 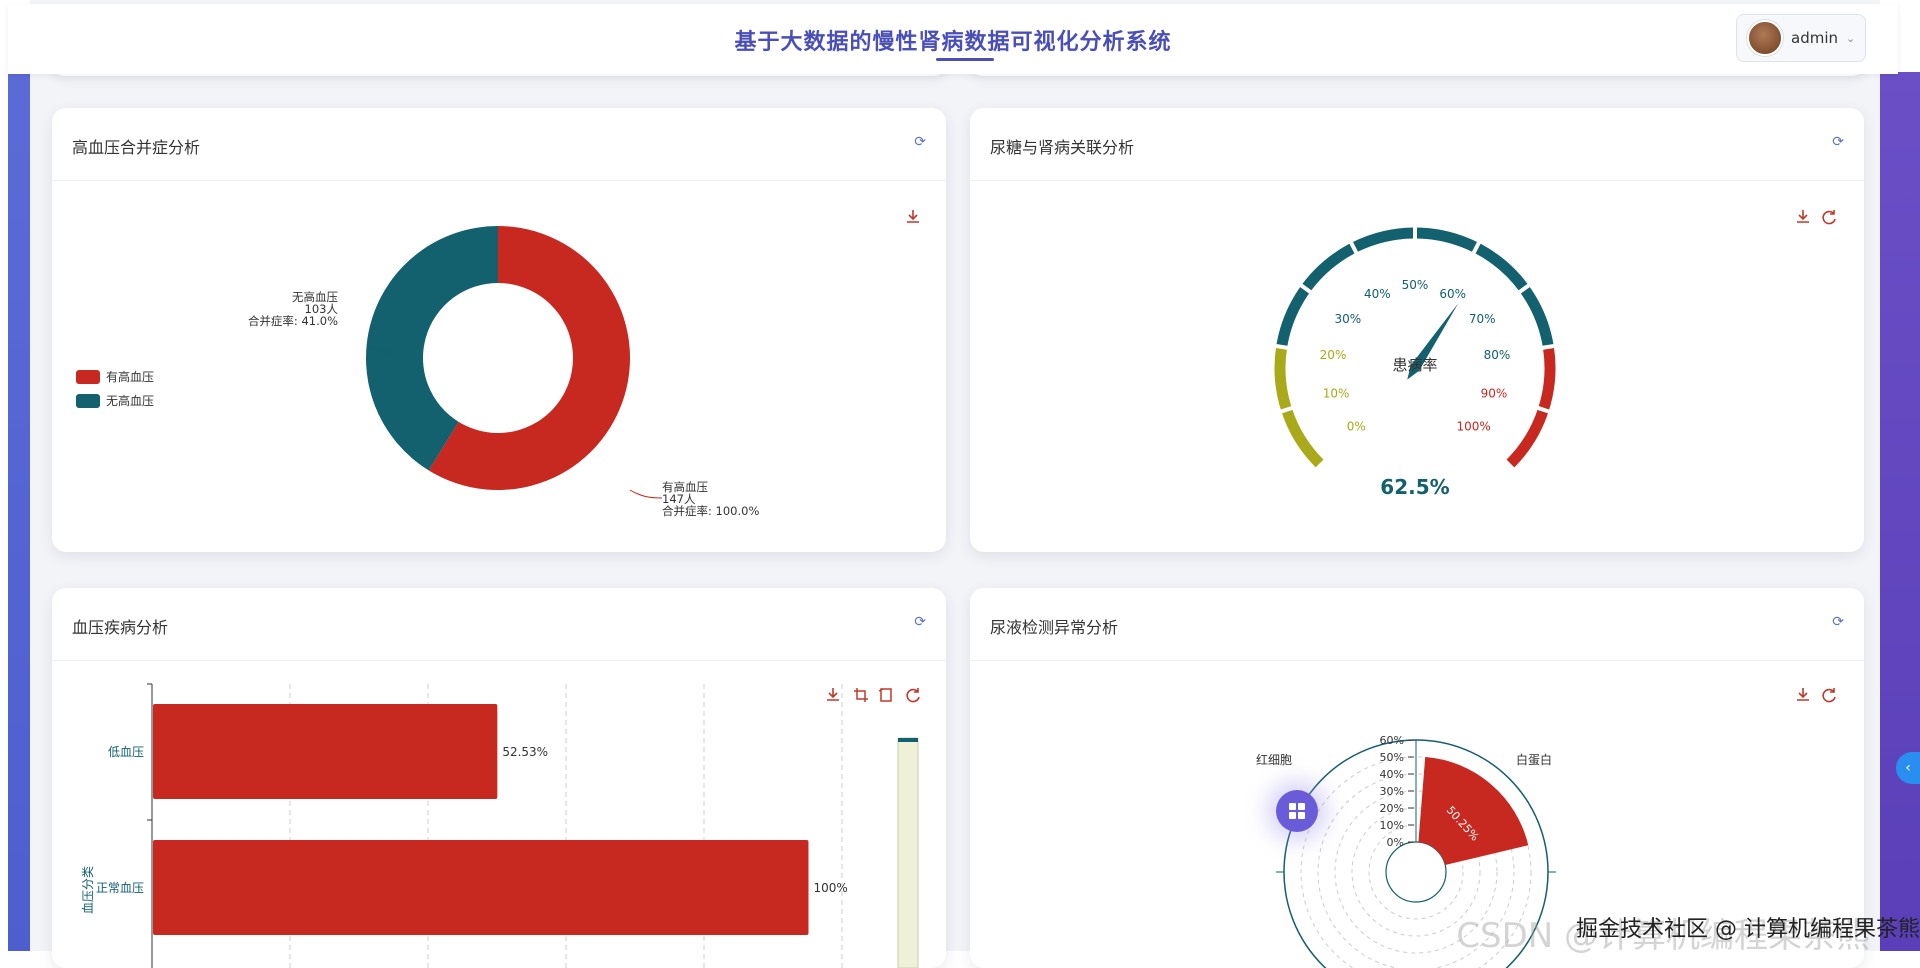 I want to click on gauge-tick-label: 40%, so click(x=1377, y=294).